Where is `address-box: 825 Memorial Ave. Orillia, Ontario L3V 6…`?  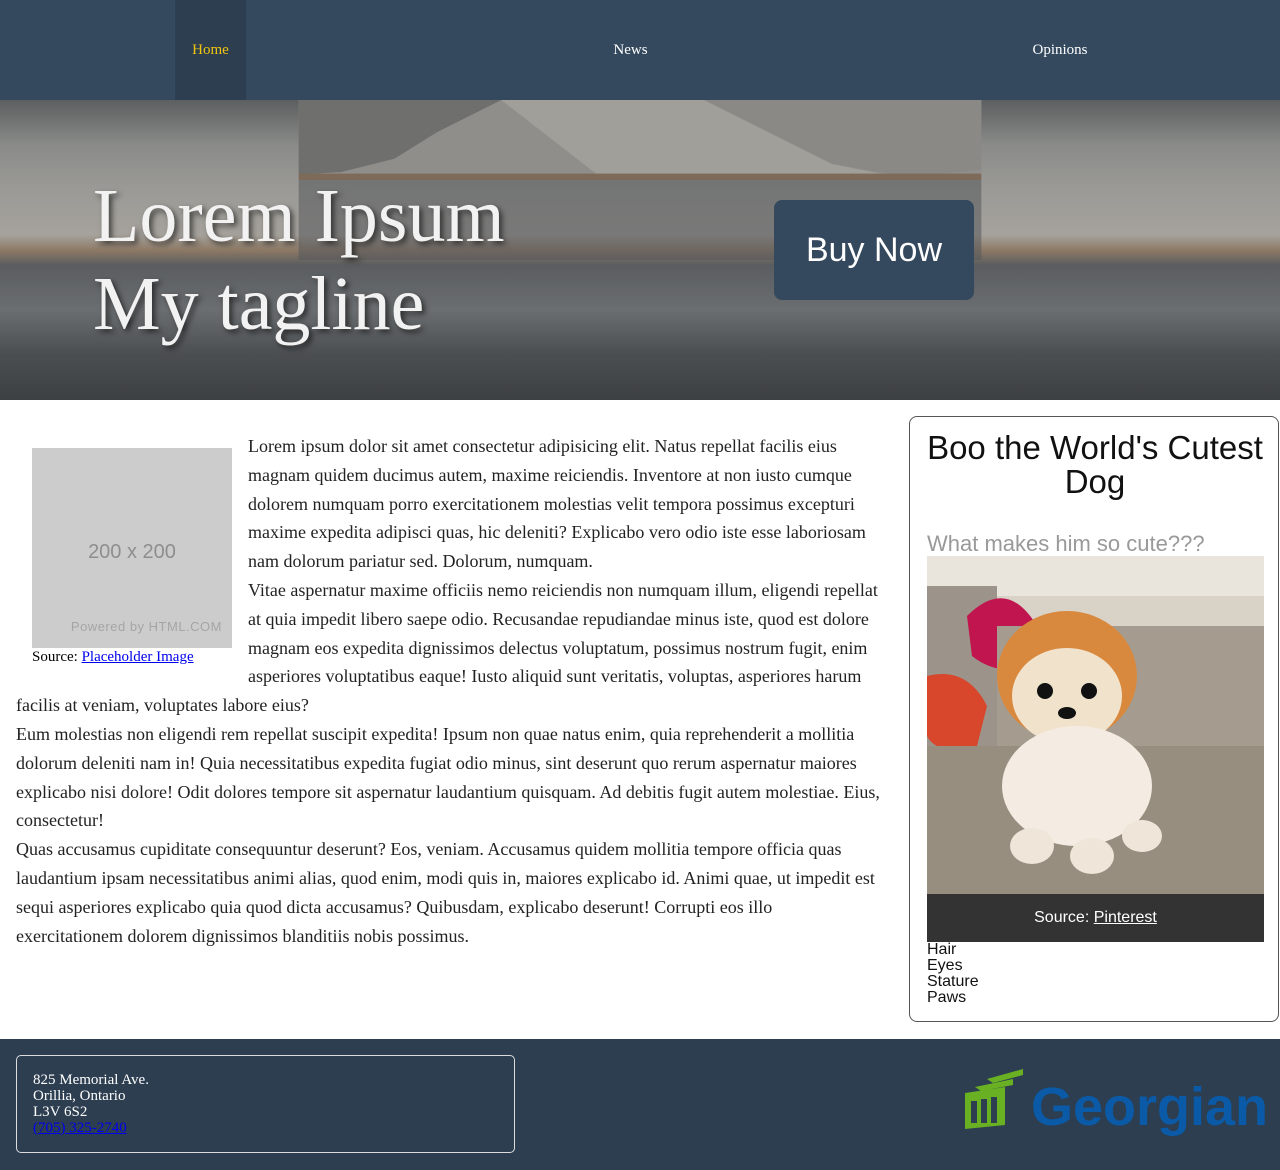 address-box: 825 Memorial Ave. Orillia, Ontario L3V 6… is located at coordinates (265, 1104).